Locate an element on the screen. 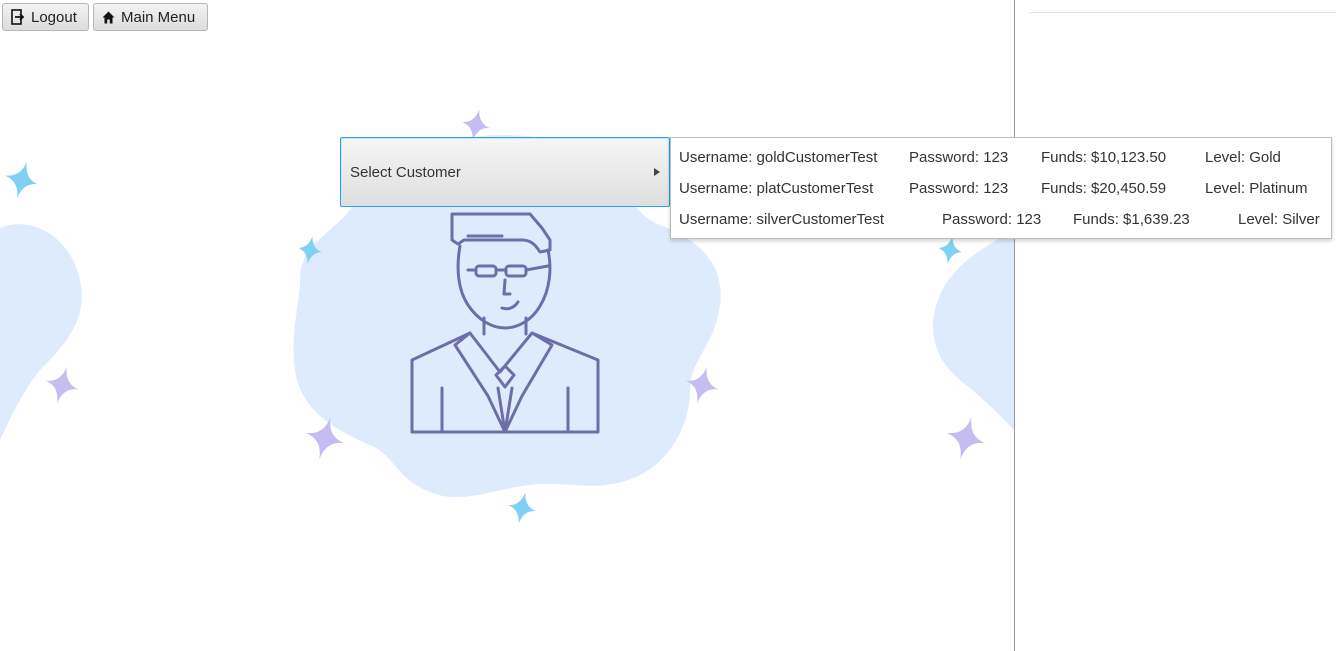 The image size is (1336, 651). select-customer-label: Select Customer is located at coordinates (405, 172).